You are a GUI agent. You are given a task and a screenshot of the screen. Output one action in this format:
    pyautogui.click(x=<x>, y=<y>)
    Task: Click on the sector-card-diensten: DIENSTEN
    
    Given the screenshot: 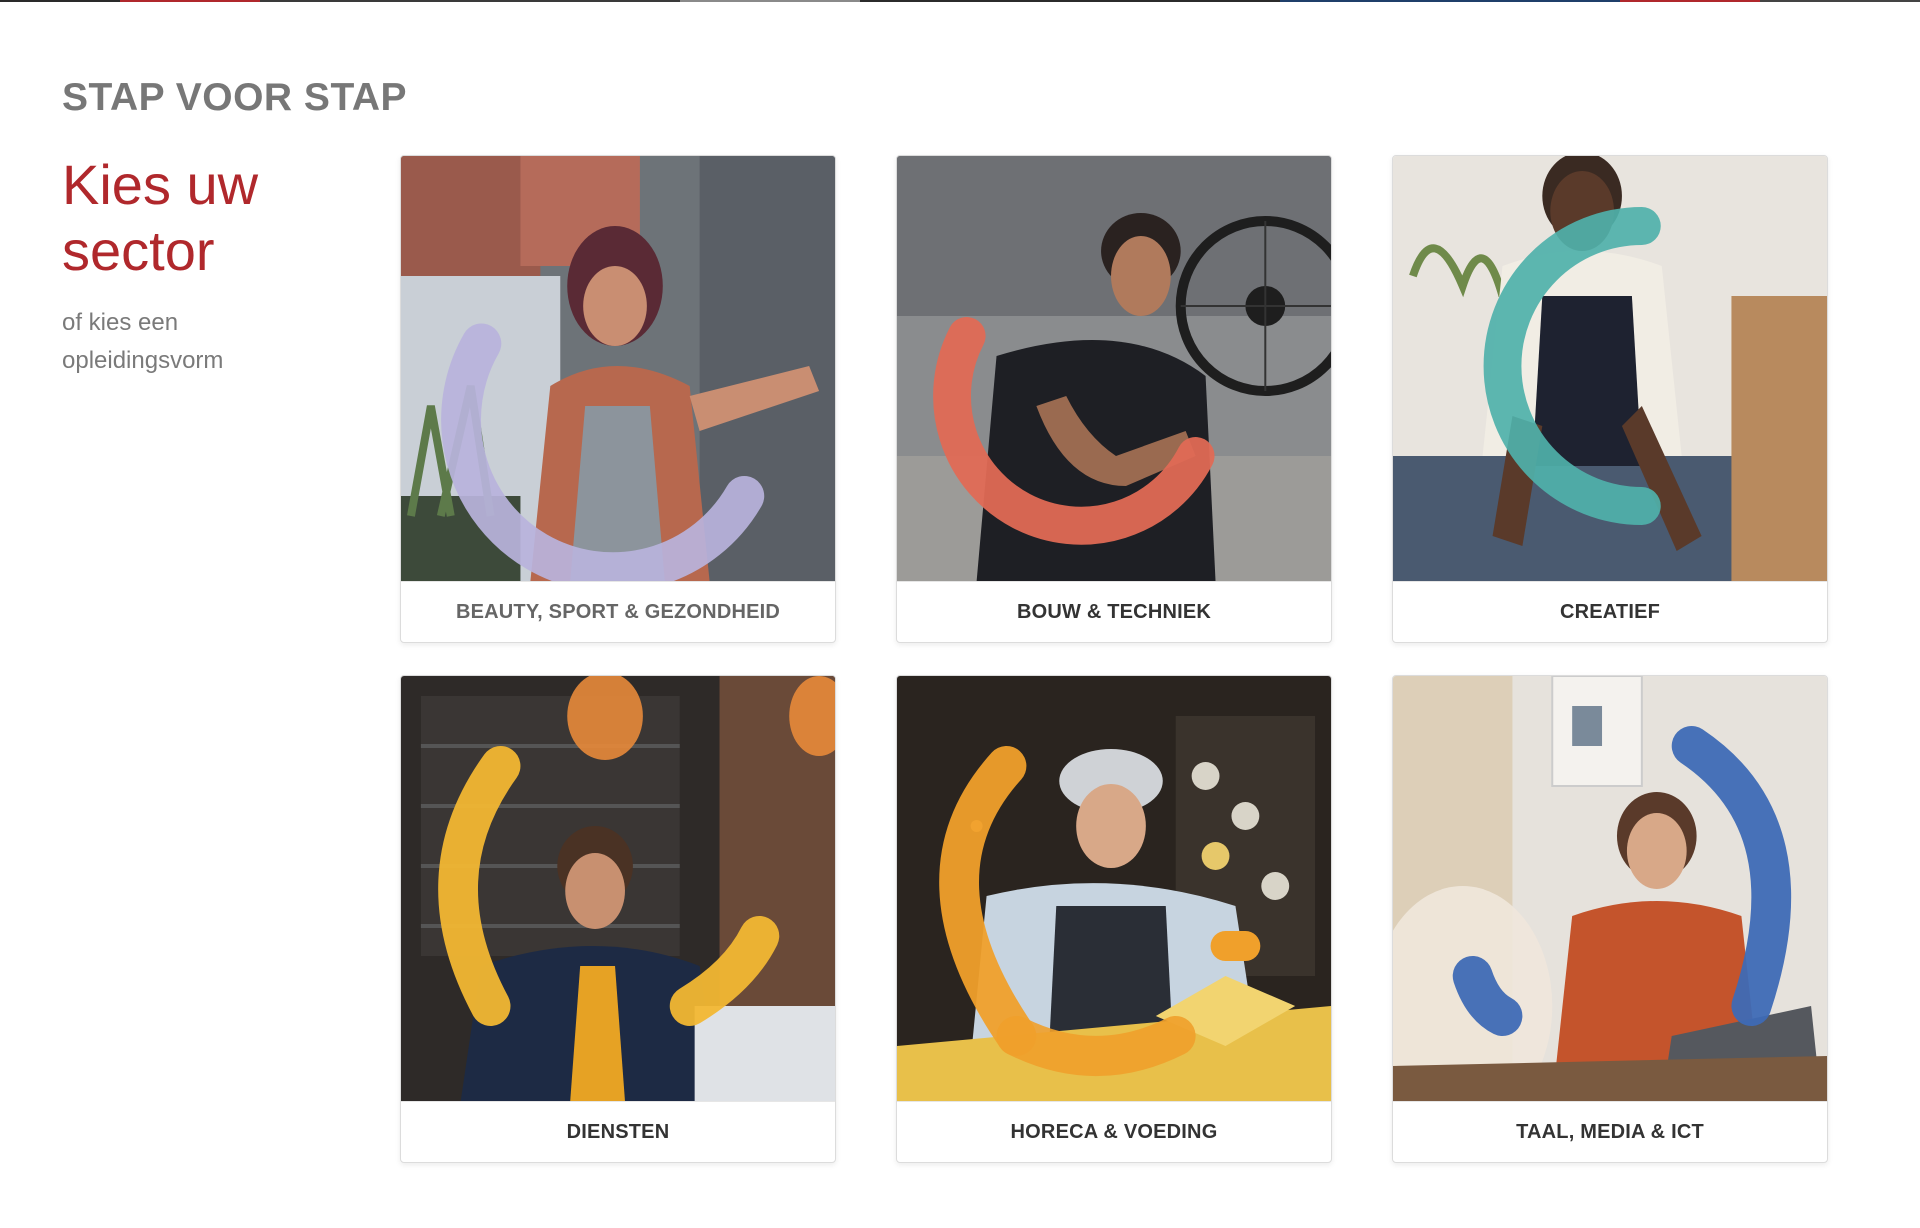 What is the action you would take?
    pyautogui.click(x=618, y=919)
    